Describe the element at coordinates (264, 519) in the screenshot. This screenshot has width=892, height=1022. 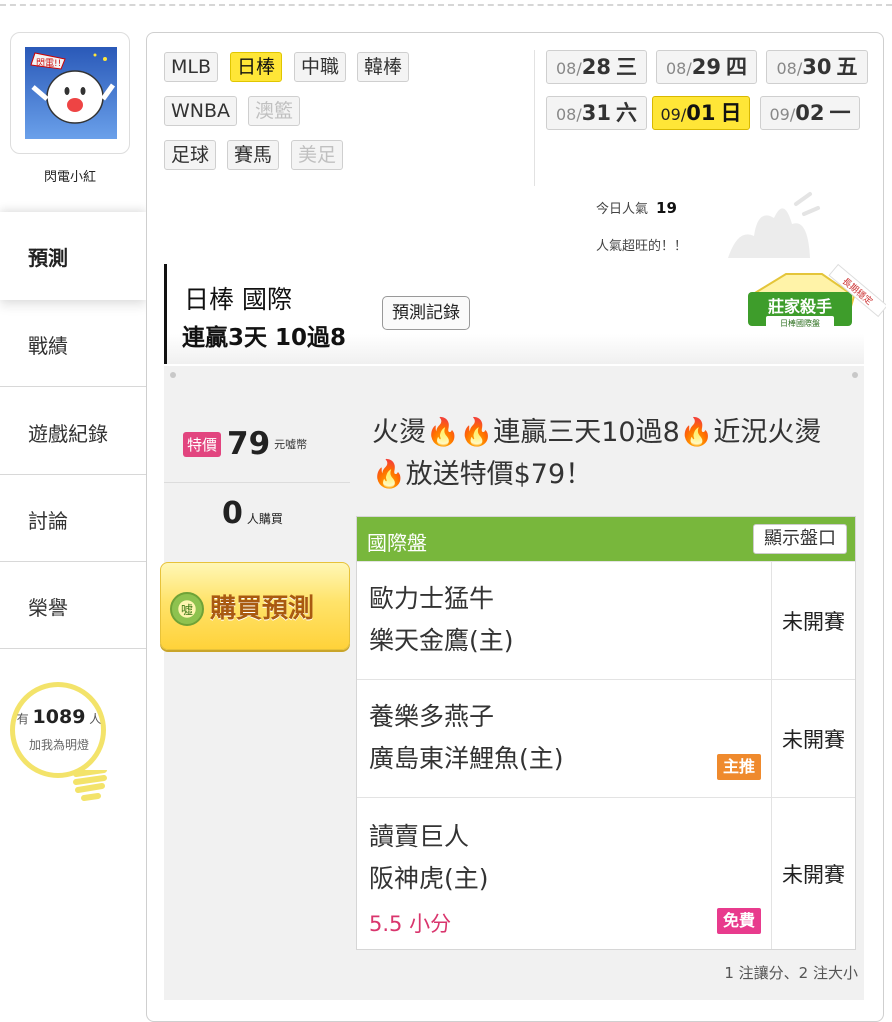
I see `buyer-count-unit: 人購買` at that location.